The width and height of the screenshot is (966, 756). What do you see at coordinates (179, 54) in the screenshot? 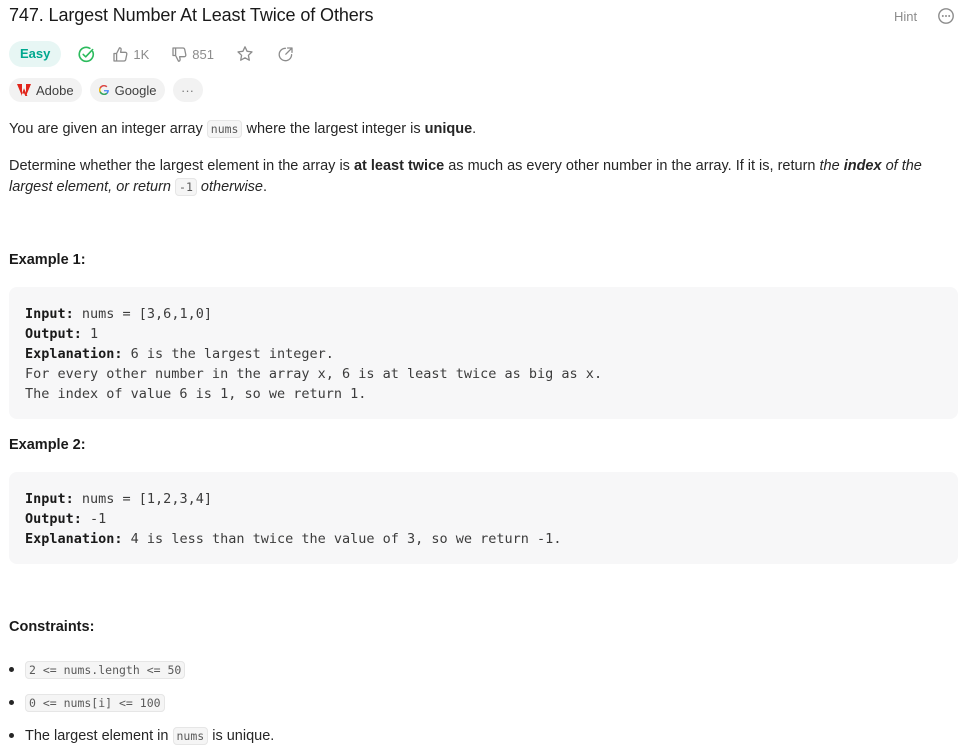
I see `thumbs-down-icon` at bounding box center [179, 54].